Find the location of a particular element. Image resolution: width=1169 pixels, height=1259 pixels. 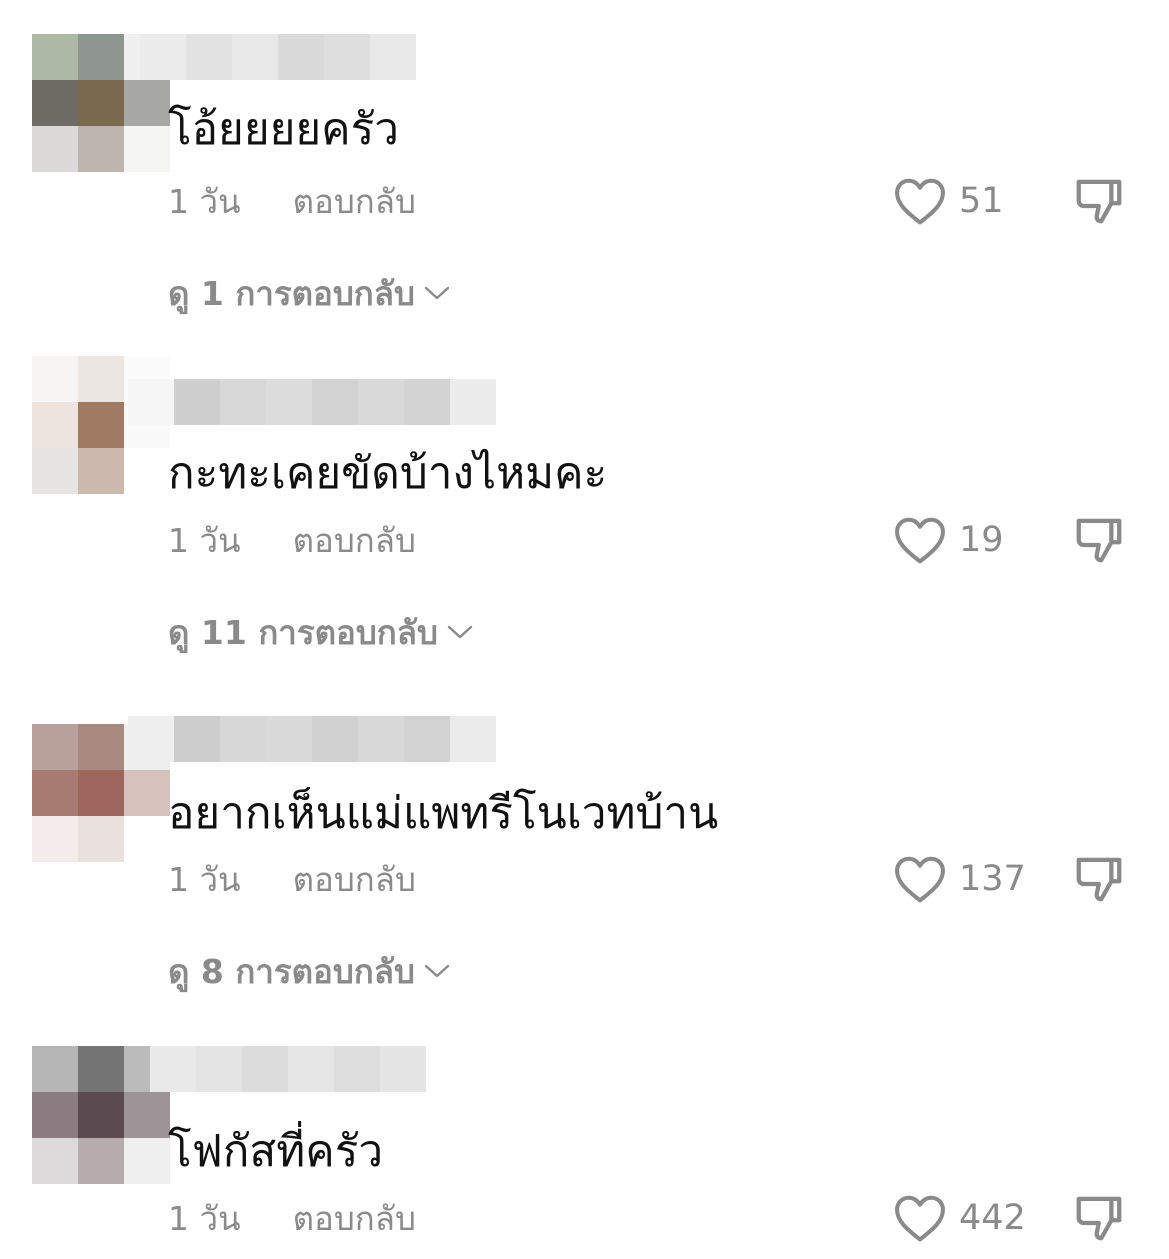

comment-text: อยากเห็นแม่แพทรีโนเวทบ้าน is located at coordinates (443, 813).